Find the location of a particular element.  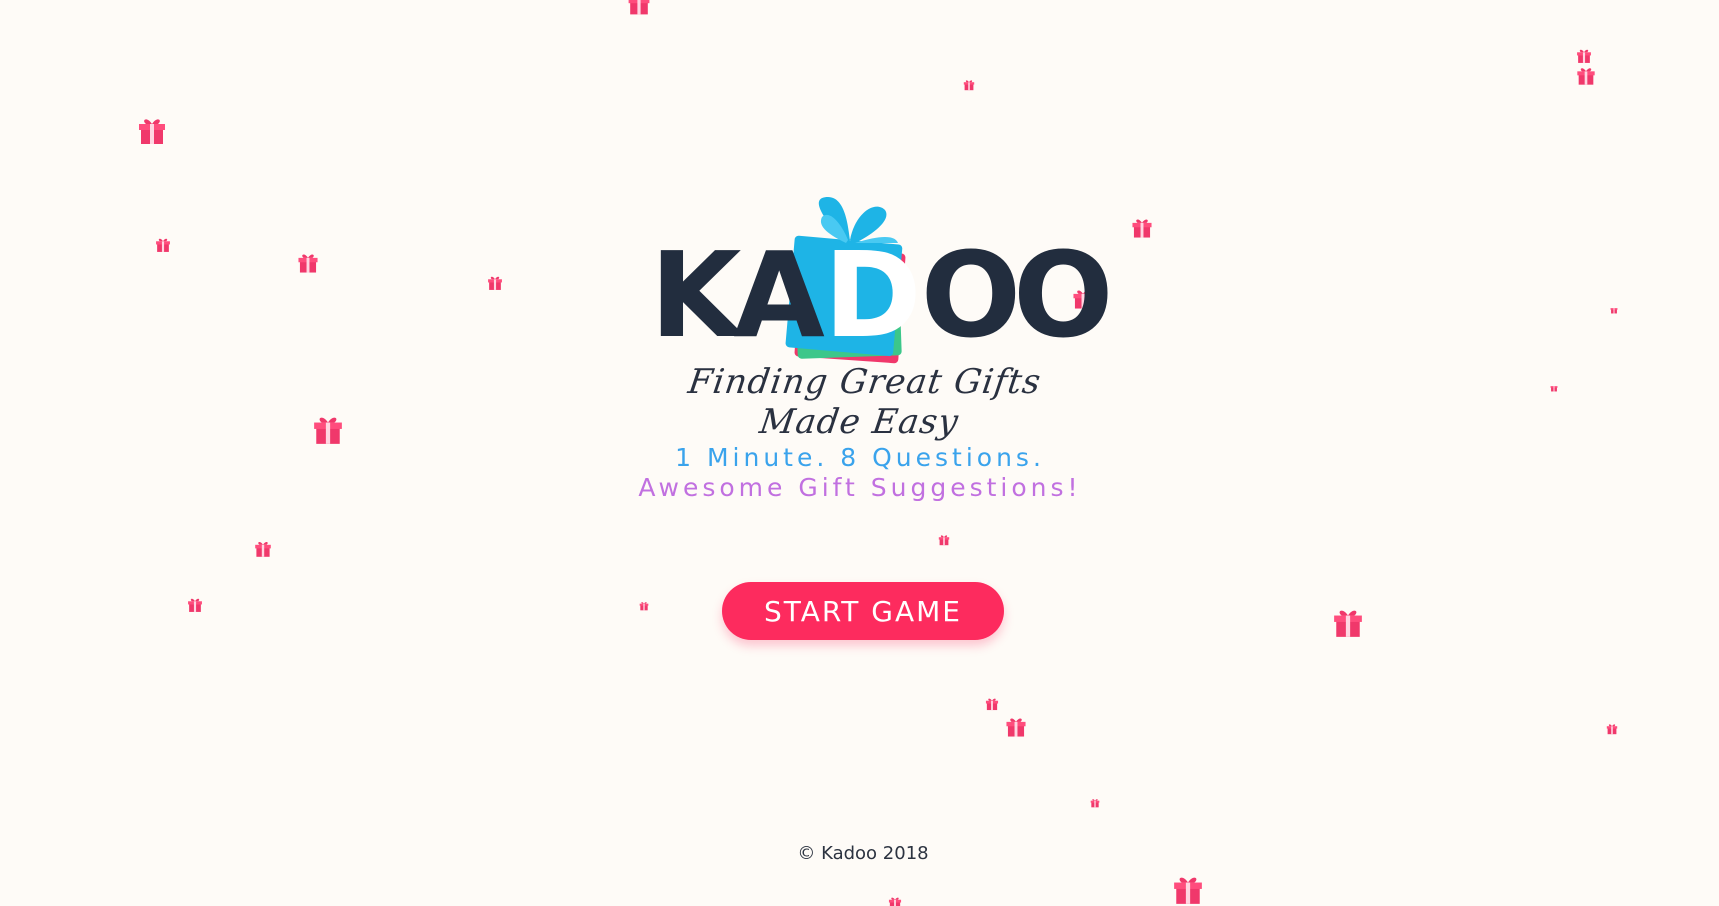

logo-letter-highlight: D is located at coordinates (872, 295).